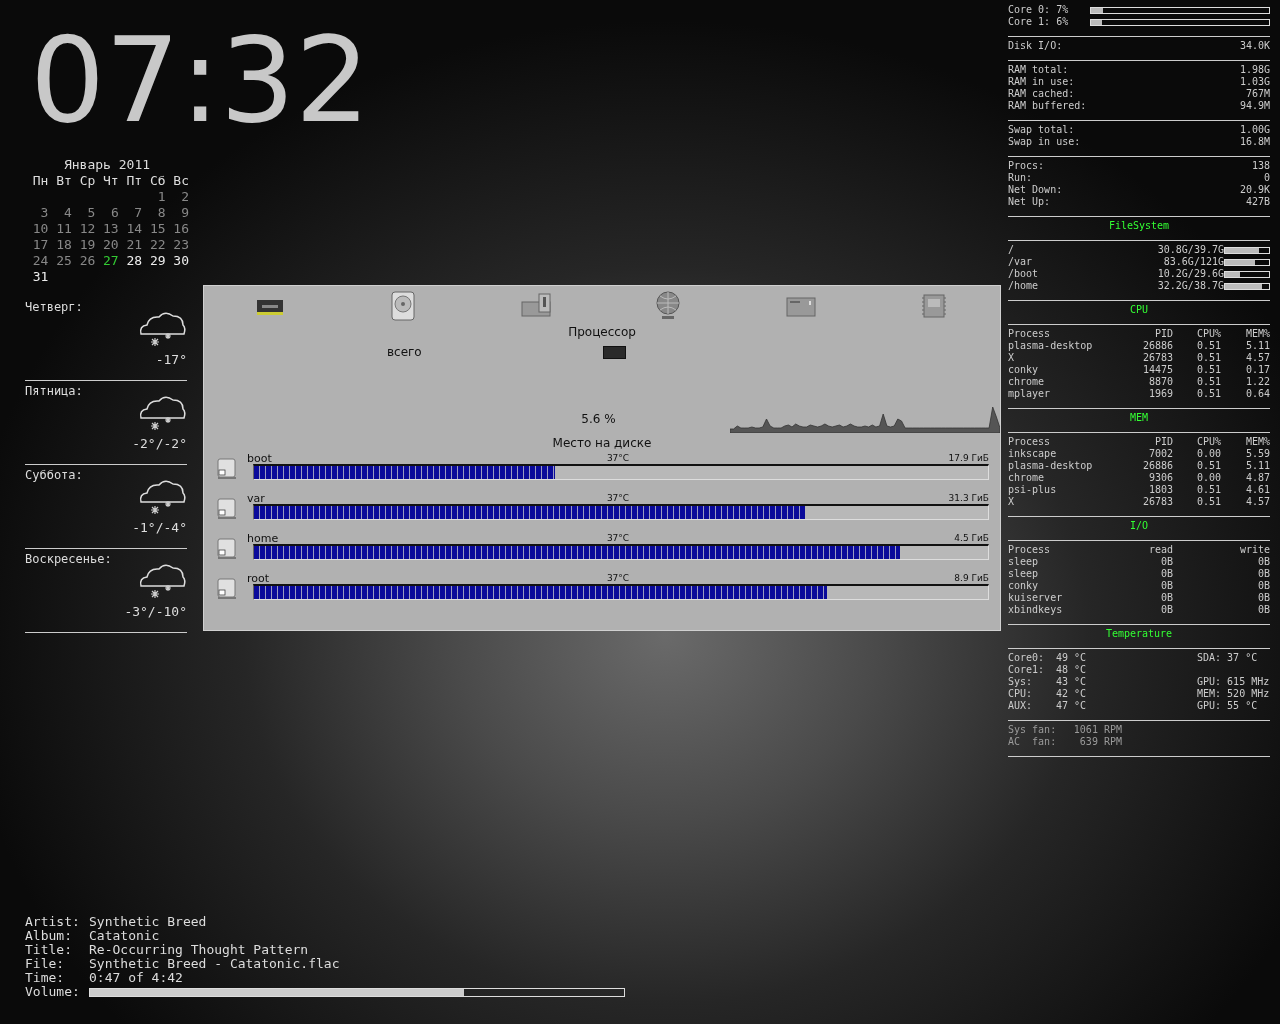 The image size is (1280, 1024). I want to click on stat-value: 1.00G, so click(1254, 130).